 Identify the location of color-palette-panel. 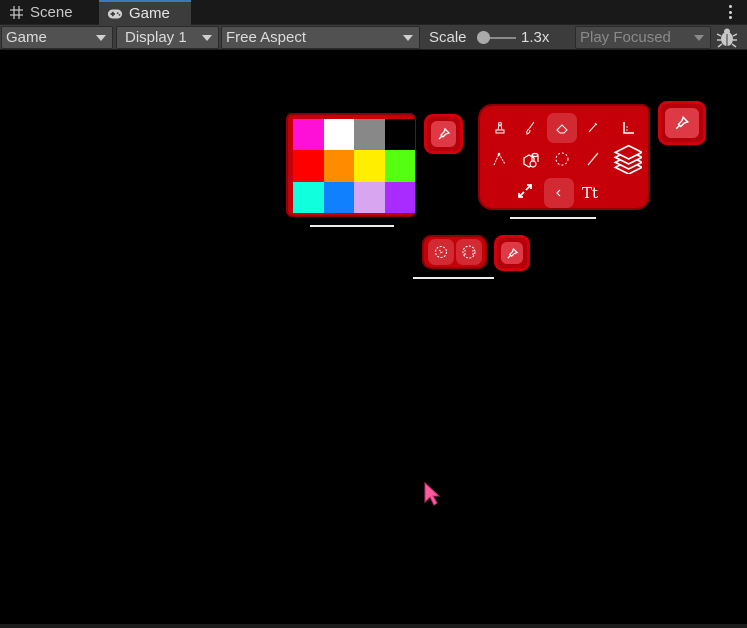
(351, 165).